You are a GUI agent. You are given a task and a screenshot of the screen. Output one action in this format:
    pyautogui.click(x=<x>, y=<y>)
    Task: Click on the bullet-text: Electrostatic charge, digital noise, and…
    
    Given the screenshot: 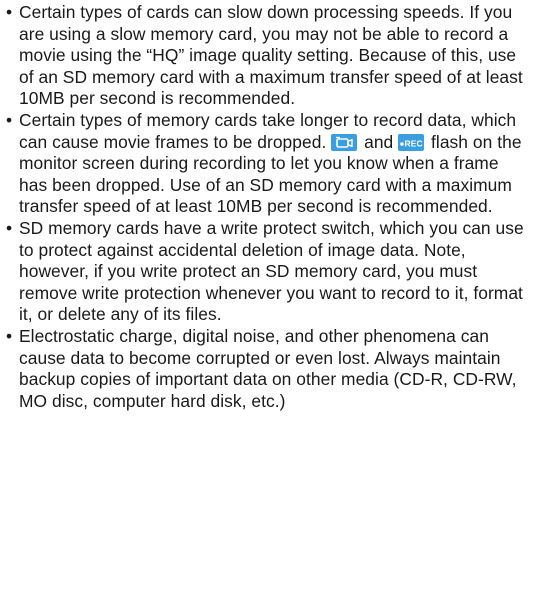 What is the action you would take?
    pyautogui.click(x=268, y=368)
    